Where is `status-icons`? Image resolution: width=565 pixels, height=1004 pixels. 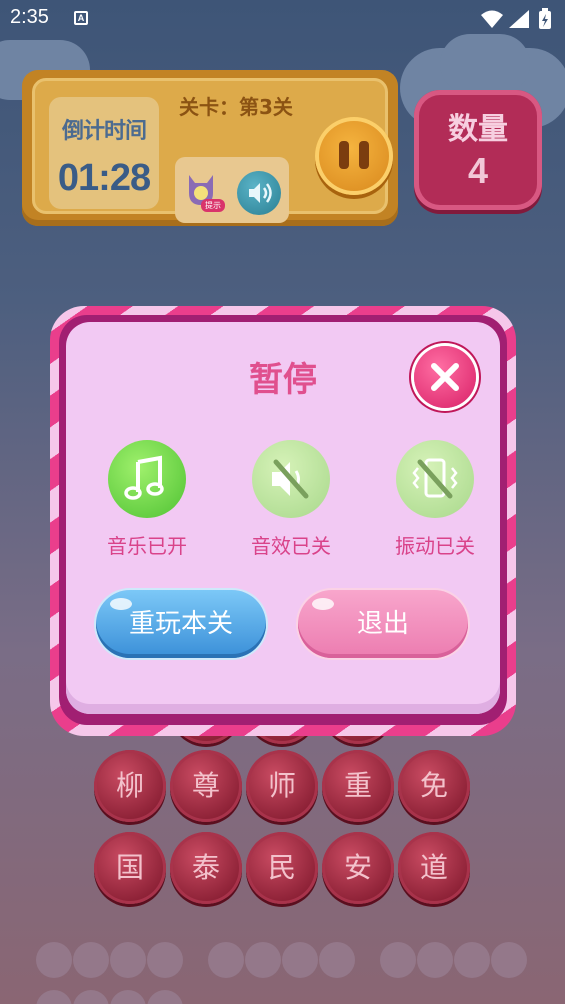
status-icons is located at coordinates (516, 18).